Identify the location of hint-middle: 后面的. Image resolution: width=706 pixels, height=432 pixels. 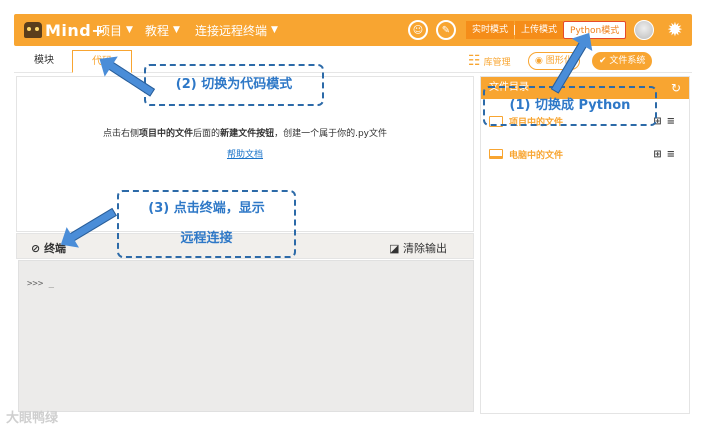
(207, 134).